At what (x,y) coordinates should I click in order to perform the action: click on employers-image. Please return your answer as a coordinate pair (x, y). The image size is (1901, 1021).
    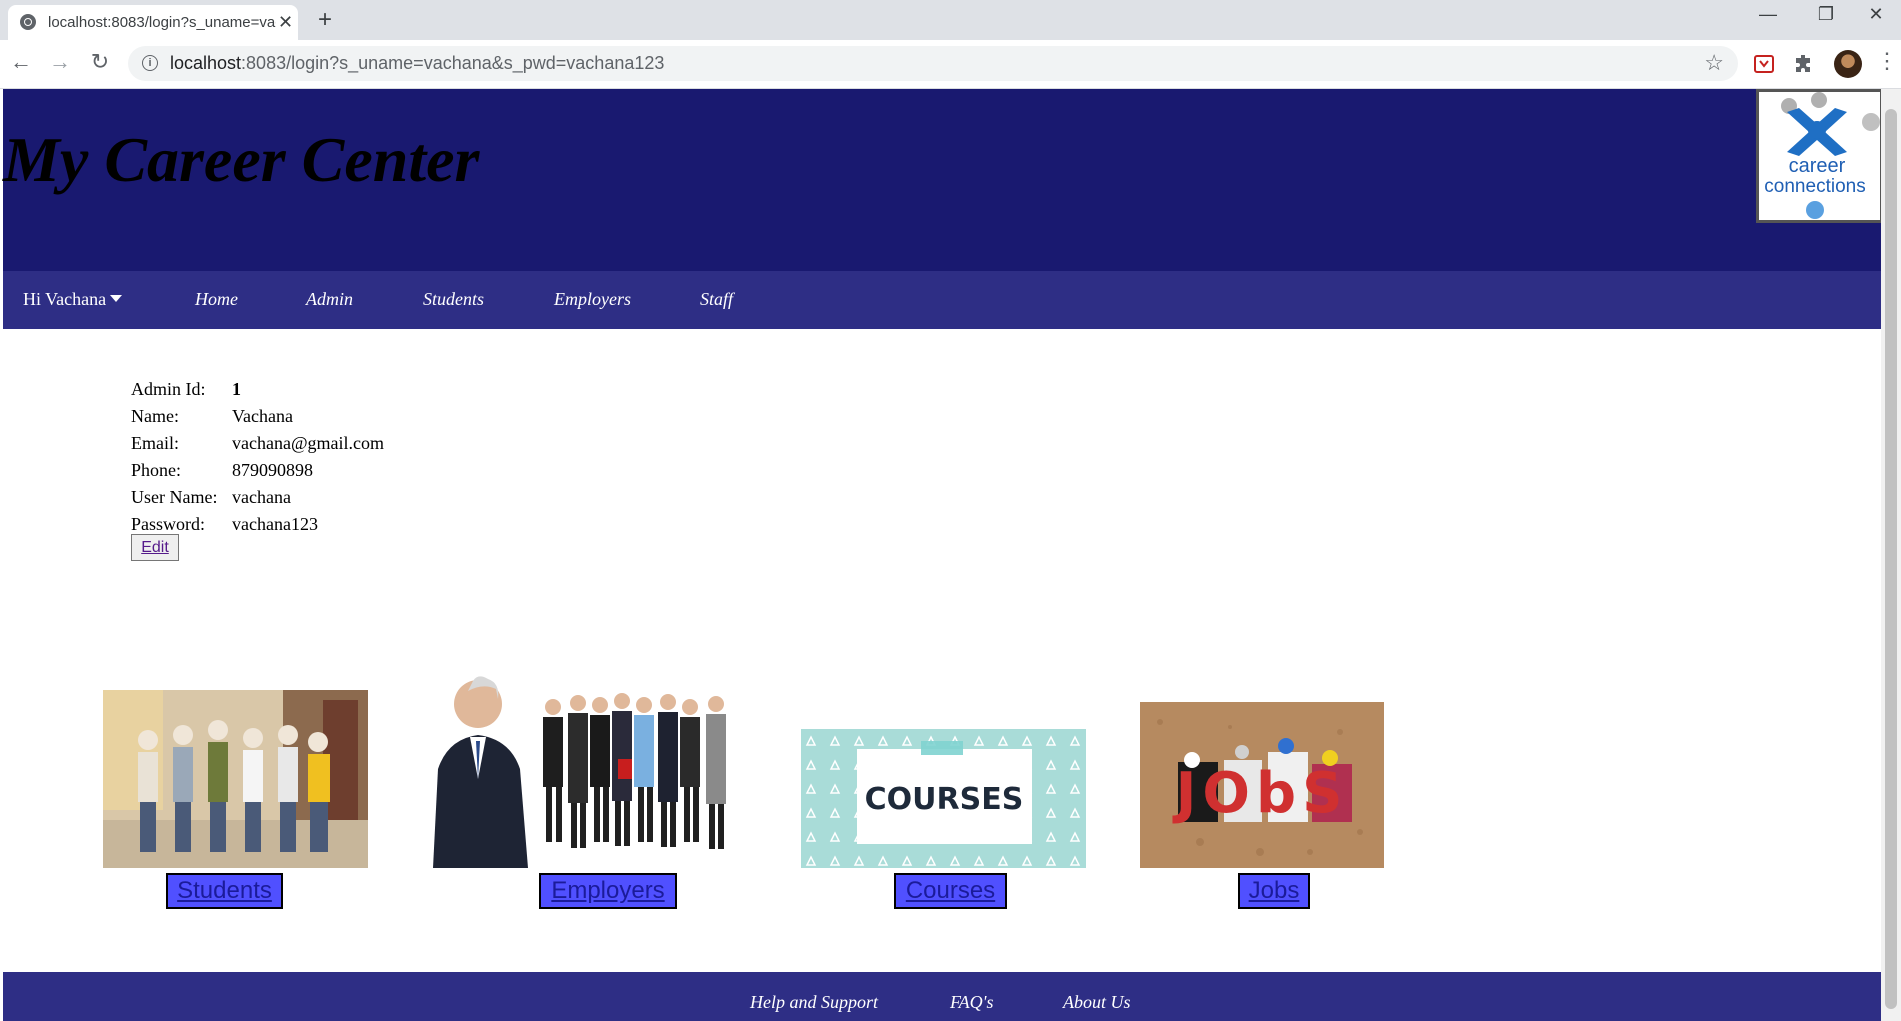
    Looking at the image, I should click on (585, 768).